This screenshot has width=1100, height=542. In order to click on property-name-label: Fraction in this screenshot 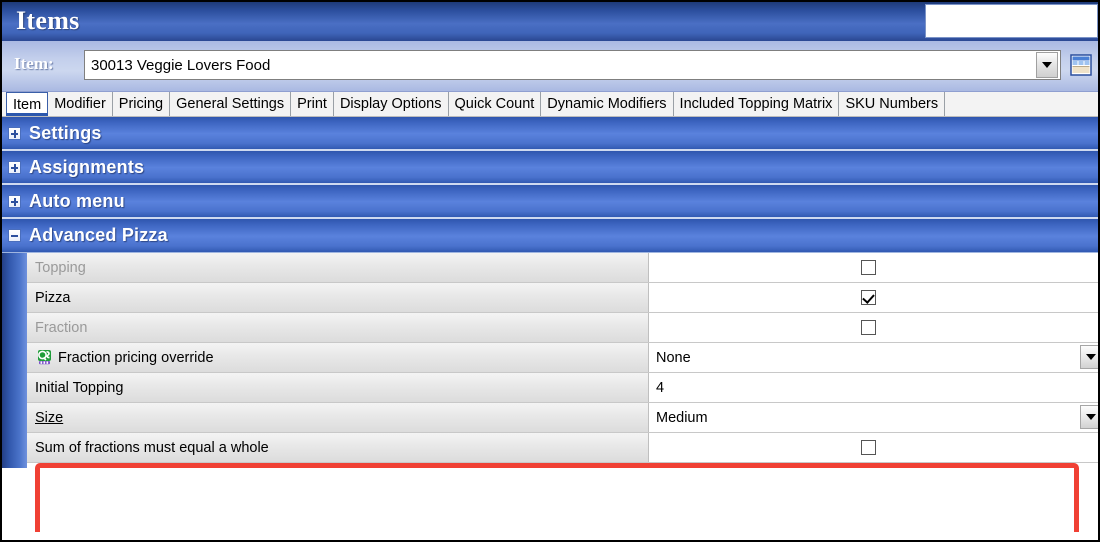, I will do `click(61, 327)`.